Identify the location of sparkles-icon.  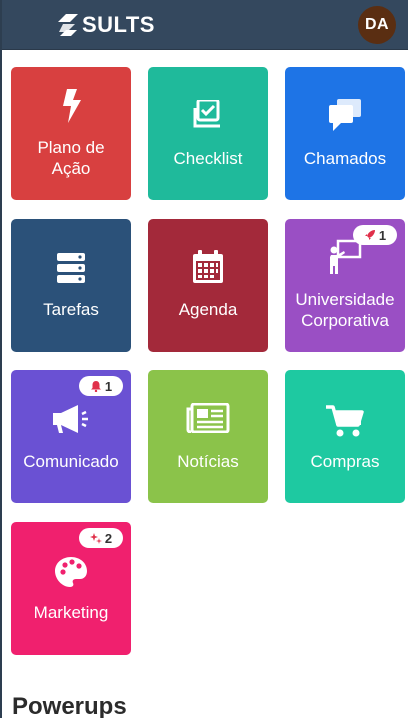
(95, 538).